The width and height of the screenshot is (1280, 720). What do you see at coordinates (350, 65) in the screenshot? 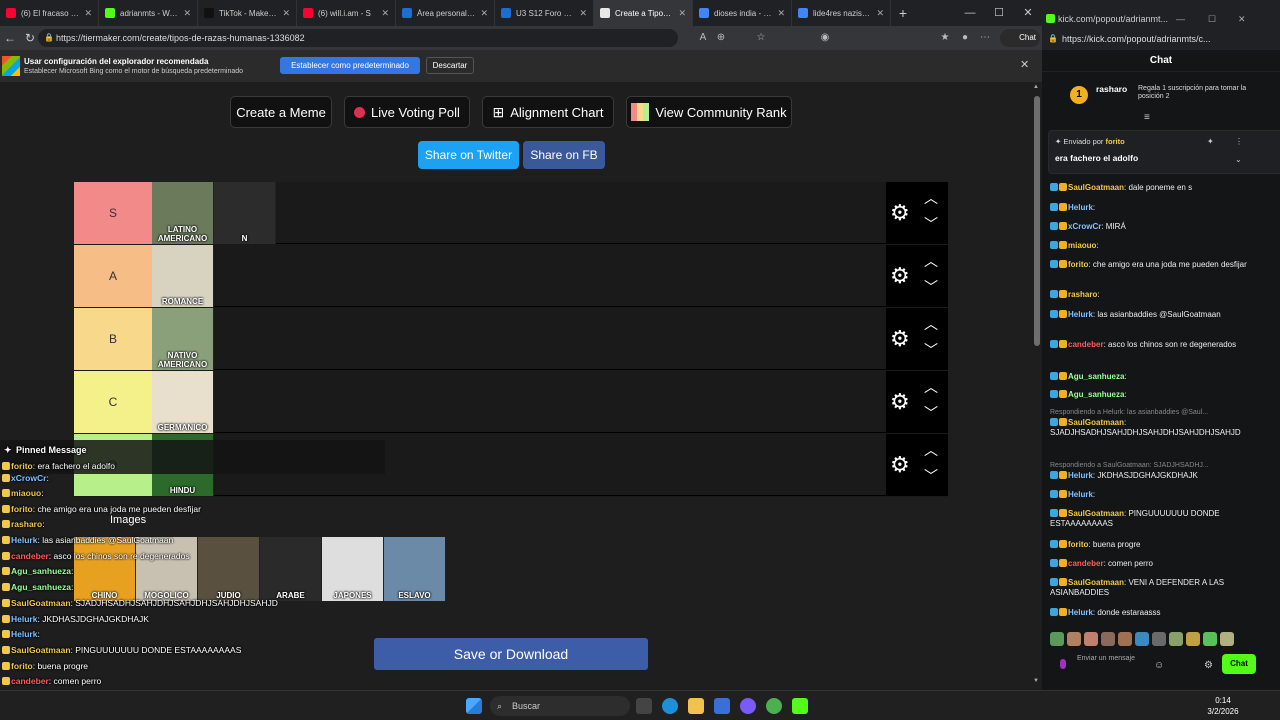
I see `set-default-button: Establecer como predeterminado` at bounding box center [350, 65].